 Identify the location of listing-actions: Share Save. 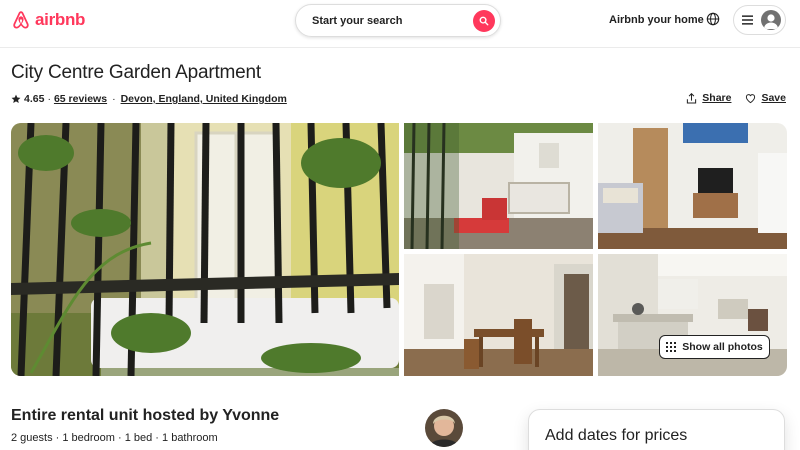
(736, 98).